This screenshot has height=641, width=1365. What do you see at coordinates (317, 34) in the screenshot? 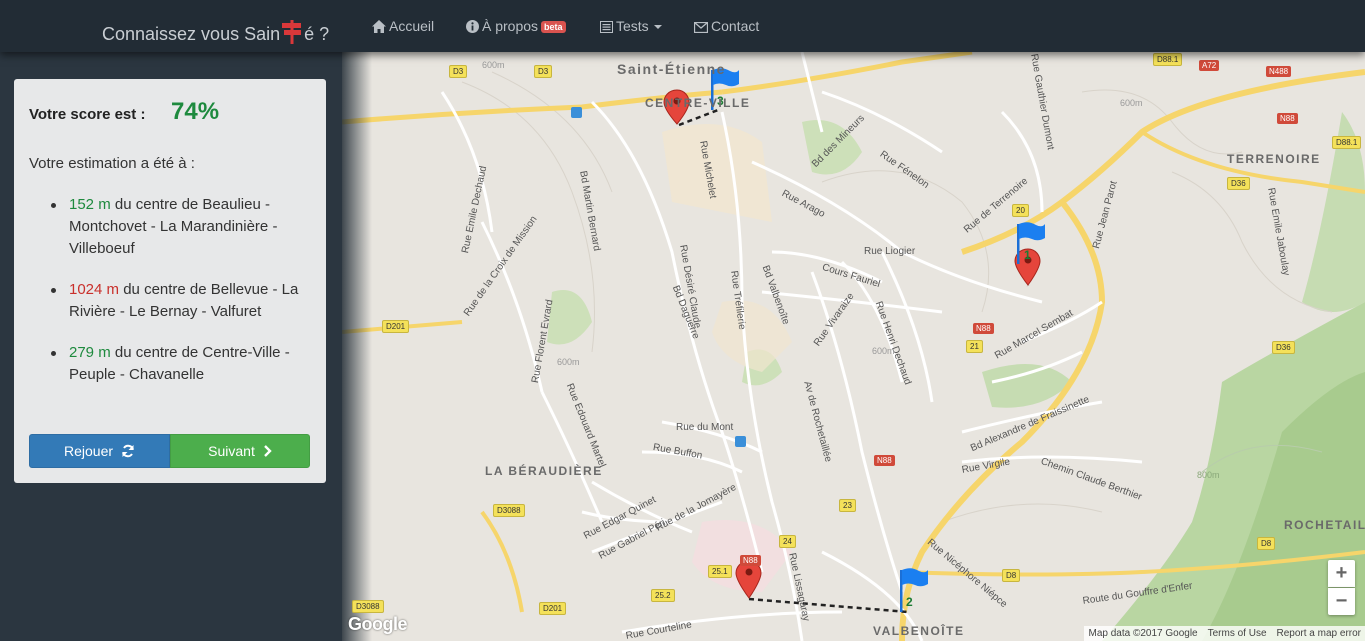
I see `brand-text-end: é ?` at bounding box center [317, 34].